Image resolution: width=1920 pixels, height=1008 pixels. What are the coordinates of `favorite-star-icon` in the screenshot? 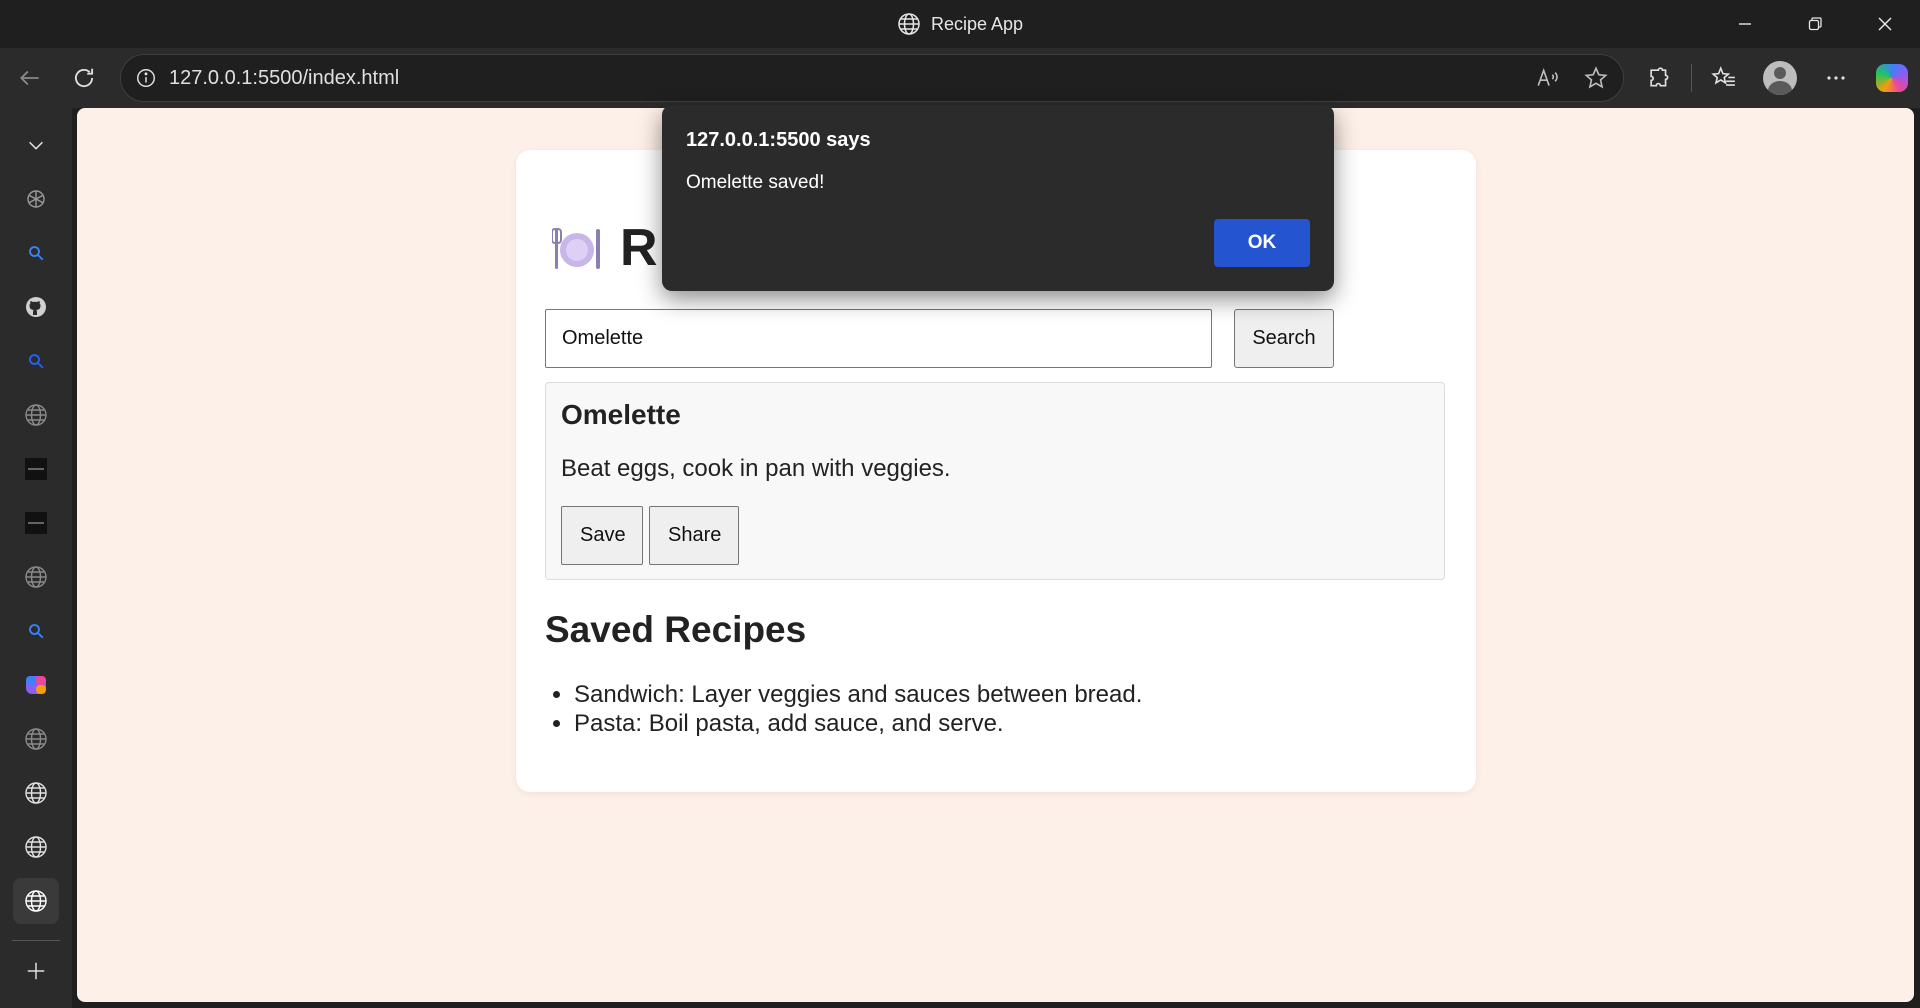 It's located at (1596, 78).